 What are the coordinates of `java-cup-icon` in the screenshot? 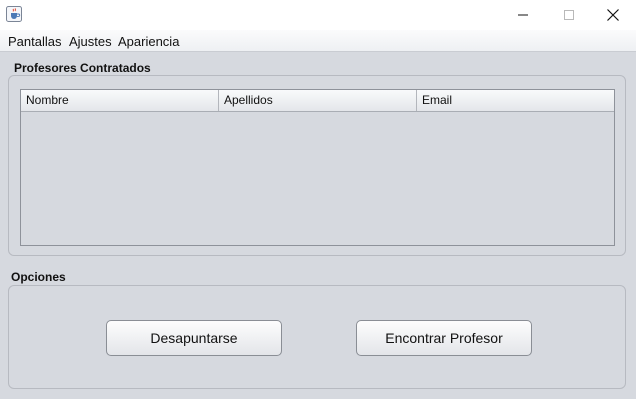 It's located at (14, 14).